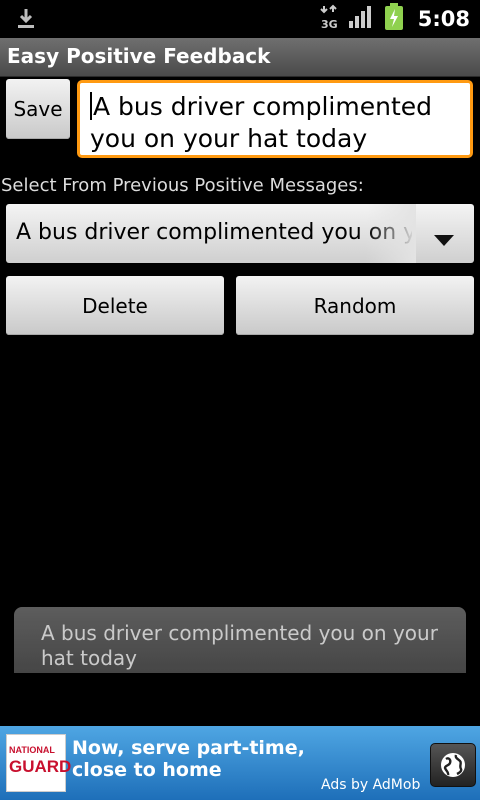  I want to click on delete-button: Delete, so click(115, 305).